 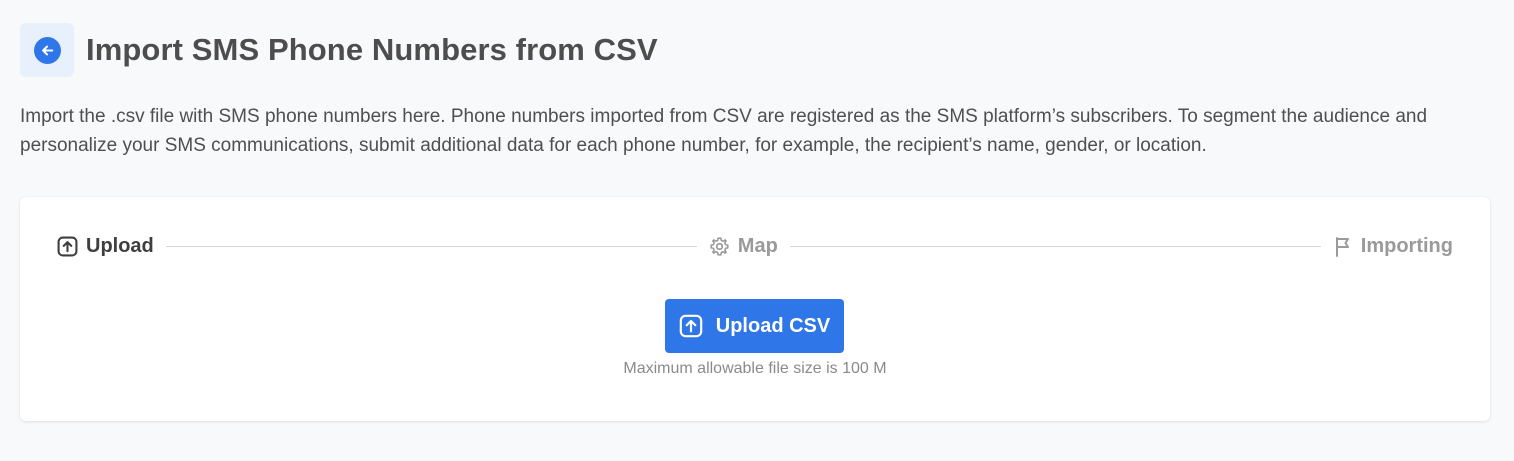 I want to click on step-map: Map, so click(x=743, y=246).